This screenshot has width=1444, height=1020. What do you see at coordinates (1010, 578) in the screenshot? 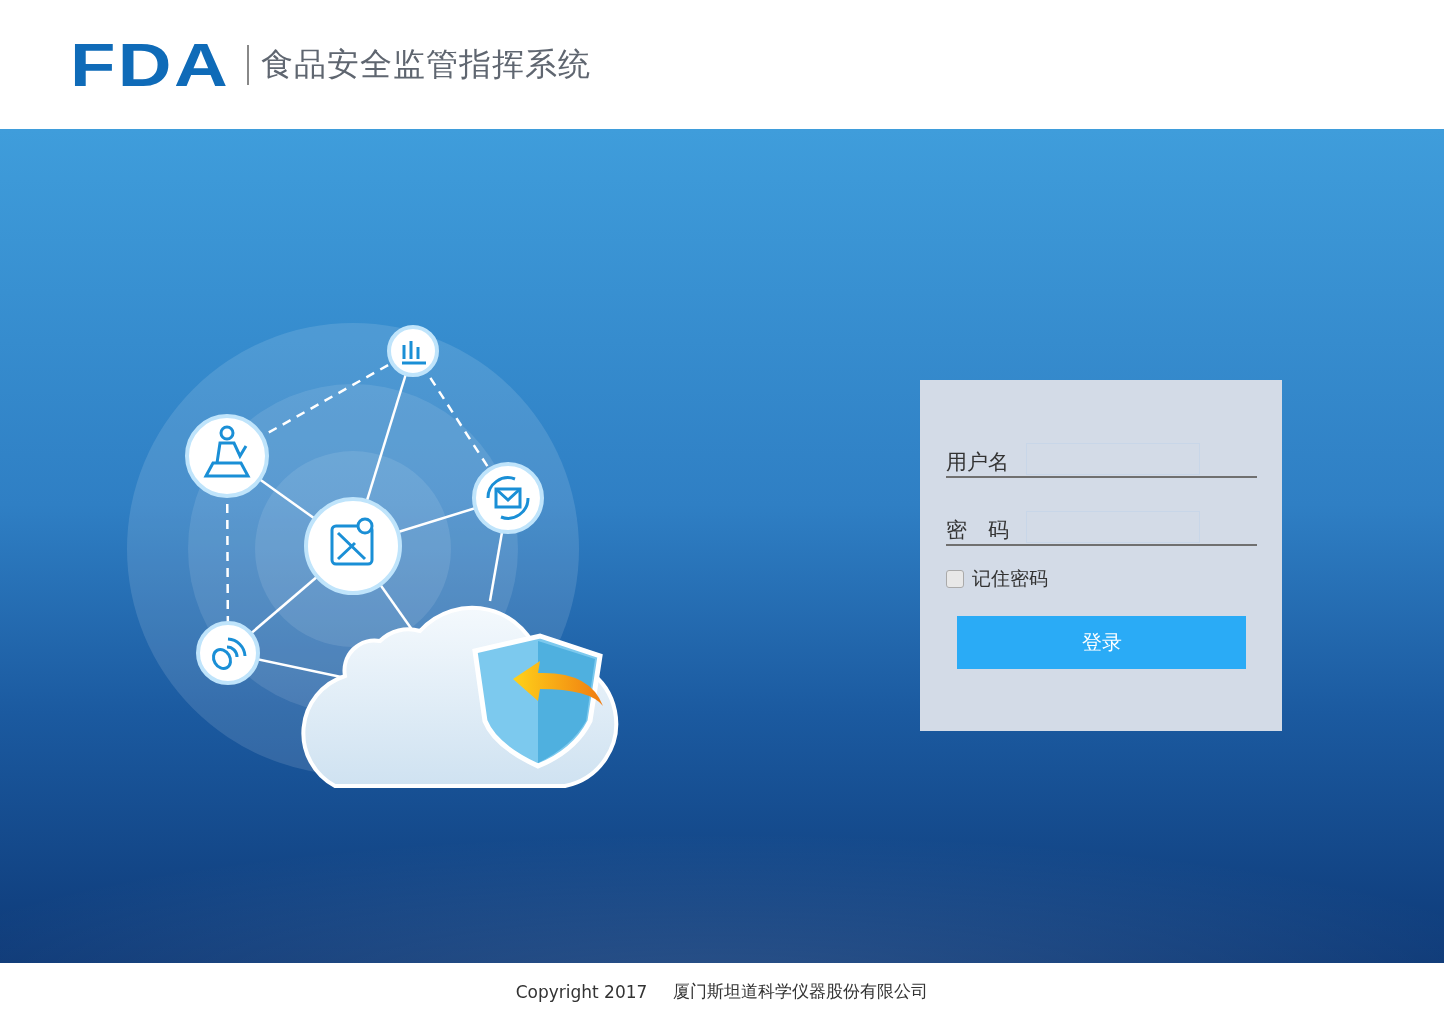
I see `remember-label: 记住密码` at bounding box center [1010, 578].